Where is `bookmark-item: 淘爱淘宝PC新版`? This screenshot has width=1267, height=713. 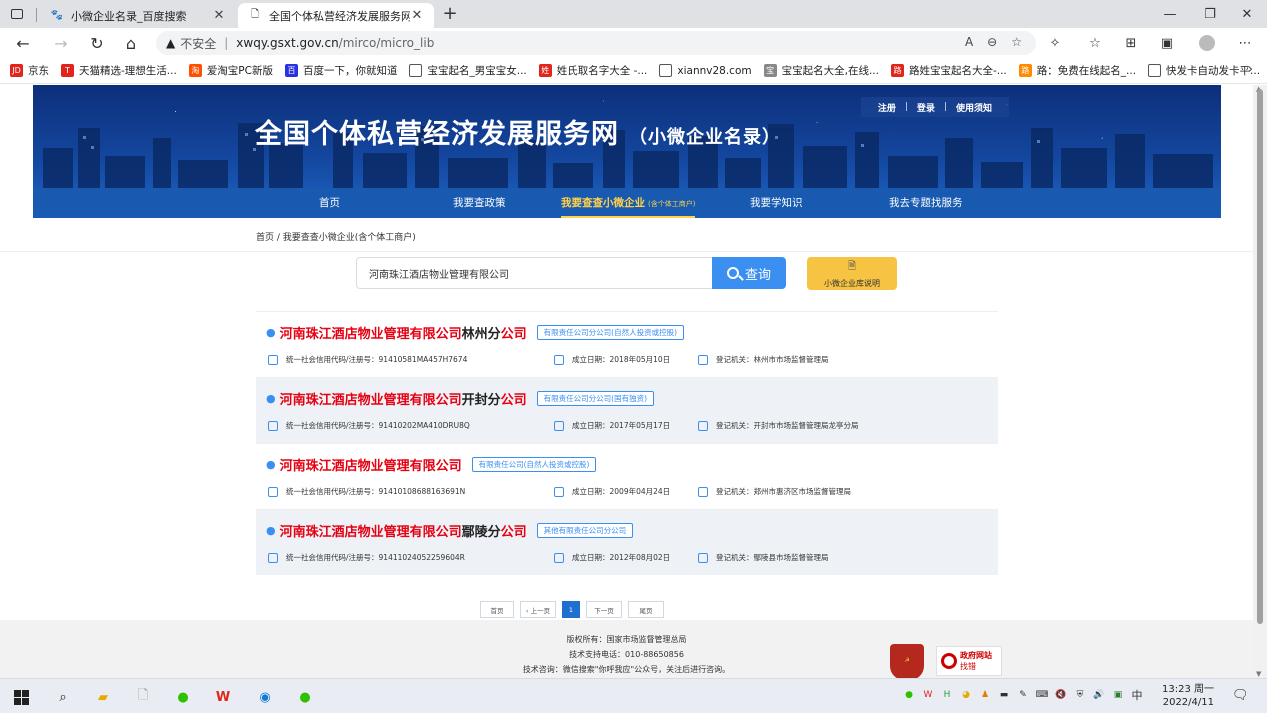
bookmark-item: 淘爱淘宝PC新版 is located at coordinates (230, 70).